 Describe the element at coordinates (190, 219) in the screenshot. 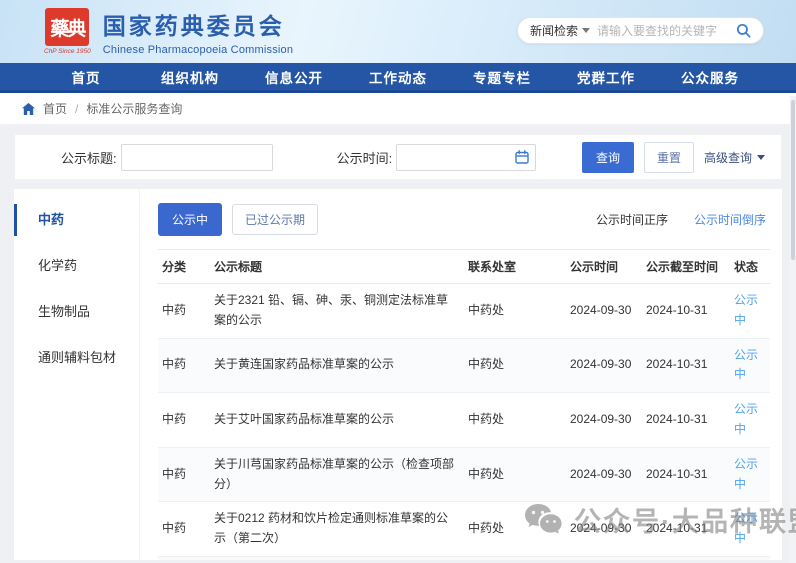

I see `tab-in-publicity: 公示中` at that location.